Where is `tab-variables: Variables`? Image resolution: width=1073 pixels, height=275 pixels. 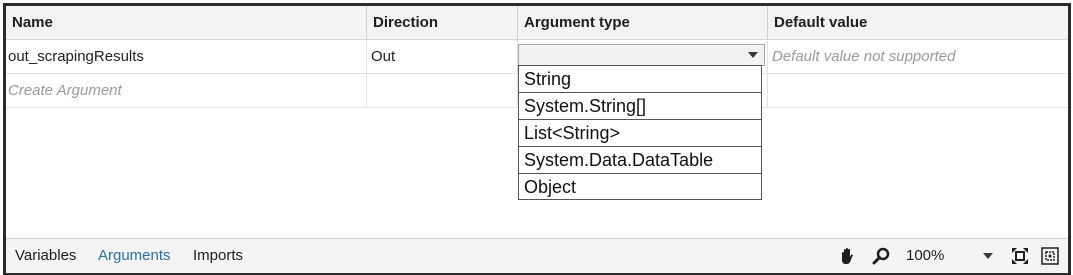 tab-variables: Variables is located at coordinates (45, 256).